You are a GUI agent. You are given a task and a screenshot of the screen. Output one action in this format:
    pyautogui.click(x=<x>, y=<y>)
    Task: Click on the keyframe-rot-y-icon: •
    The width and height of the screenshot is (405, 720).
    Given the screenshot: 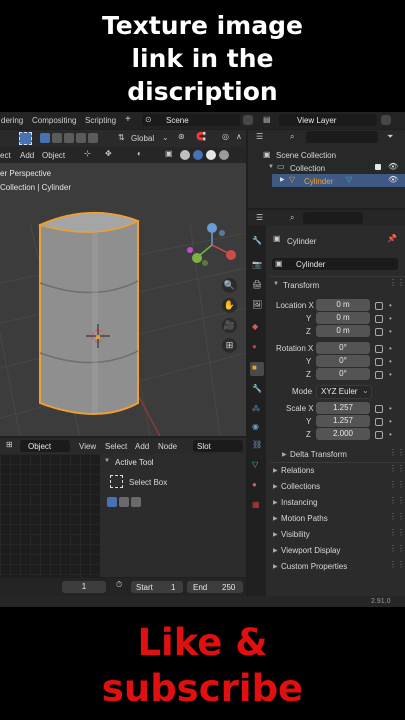 What is the action you would take?
    pyautogui.click(x=390, y=361)
    